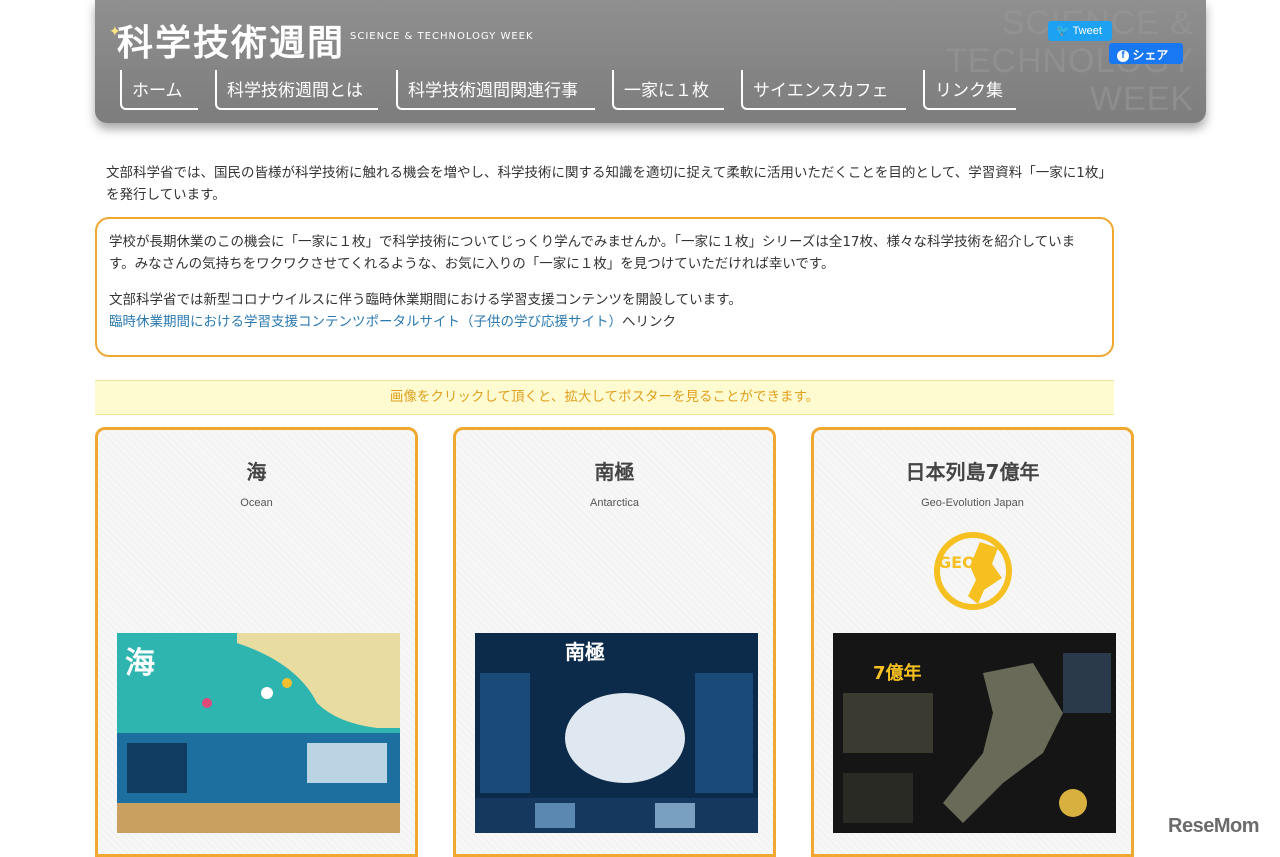 This screenshot has width=1280, height=857. Describe the element at coordinates (1213, 826) in the screenshot. I see `resemom-watermark: ReseMom` at that location.